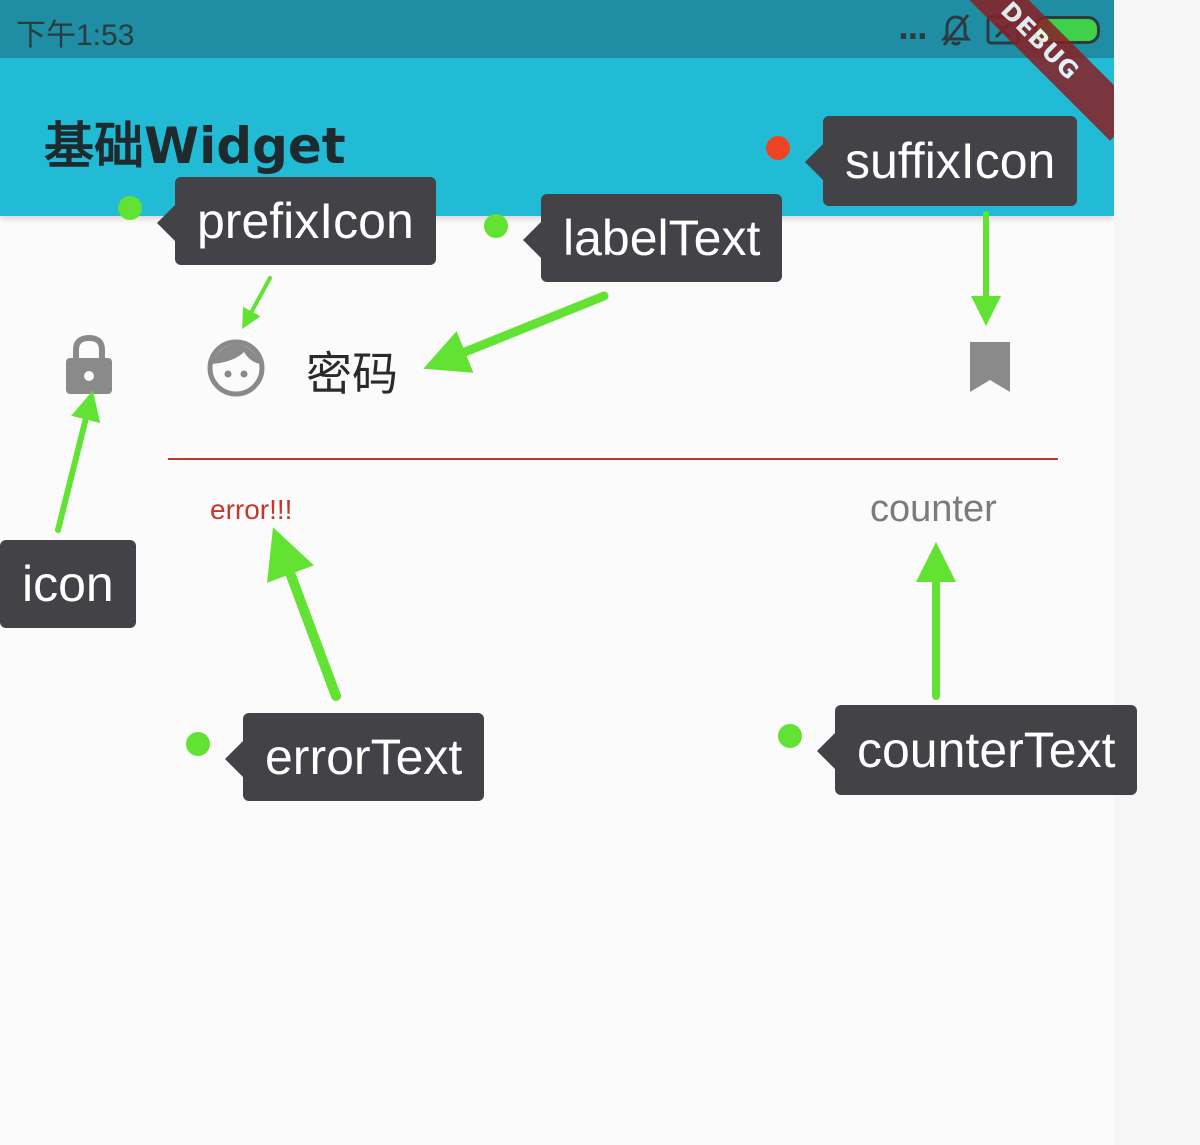 Image resolution: width=1200 pixels, height=1145 pixels. Describe the element at coordinates (68, 584) in the screenshot. I see `icon-callout: icon` at that location.